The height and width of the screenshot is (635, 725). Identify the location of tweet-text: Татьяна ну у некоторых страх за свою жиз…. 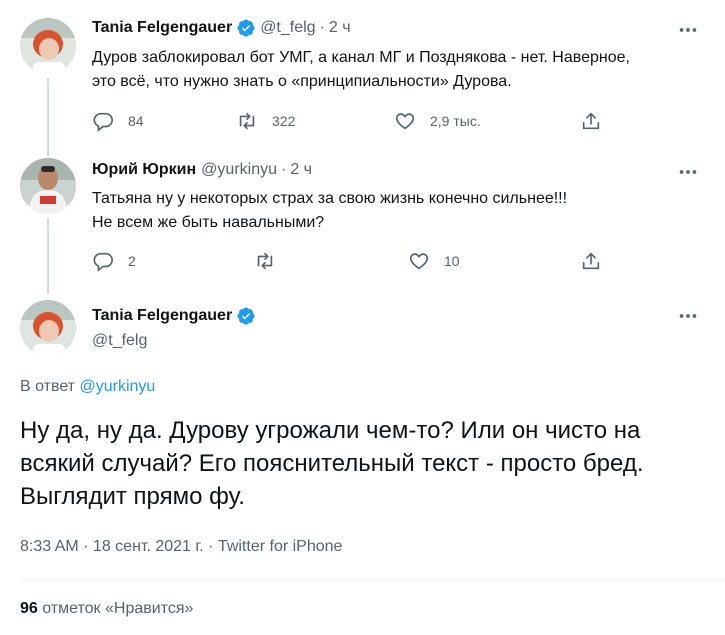
(329, 211).